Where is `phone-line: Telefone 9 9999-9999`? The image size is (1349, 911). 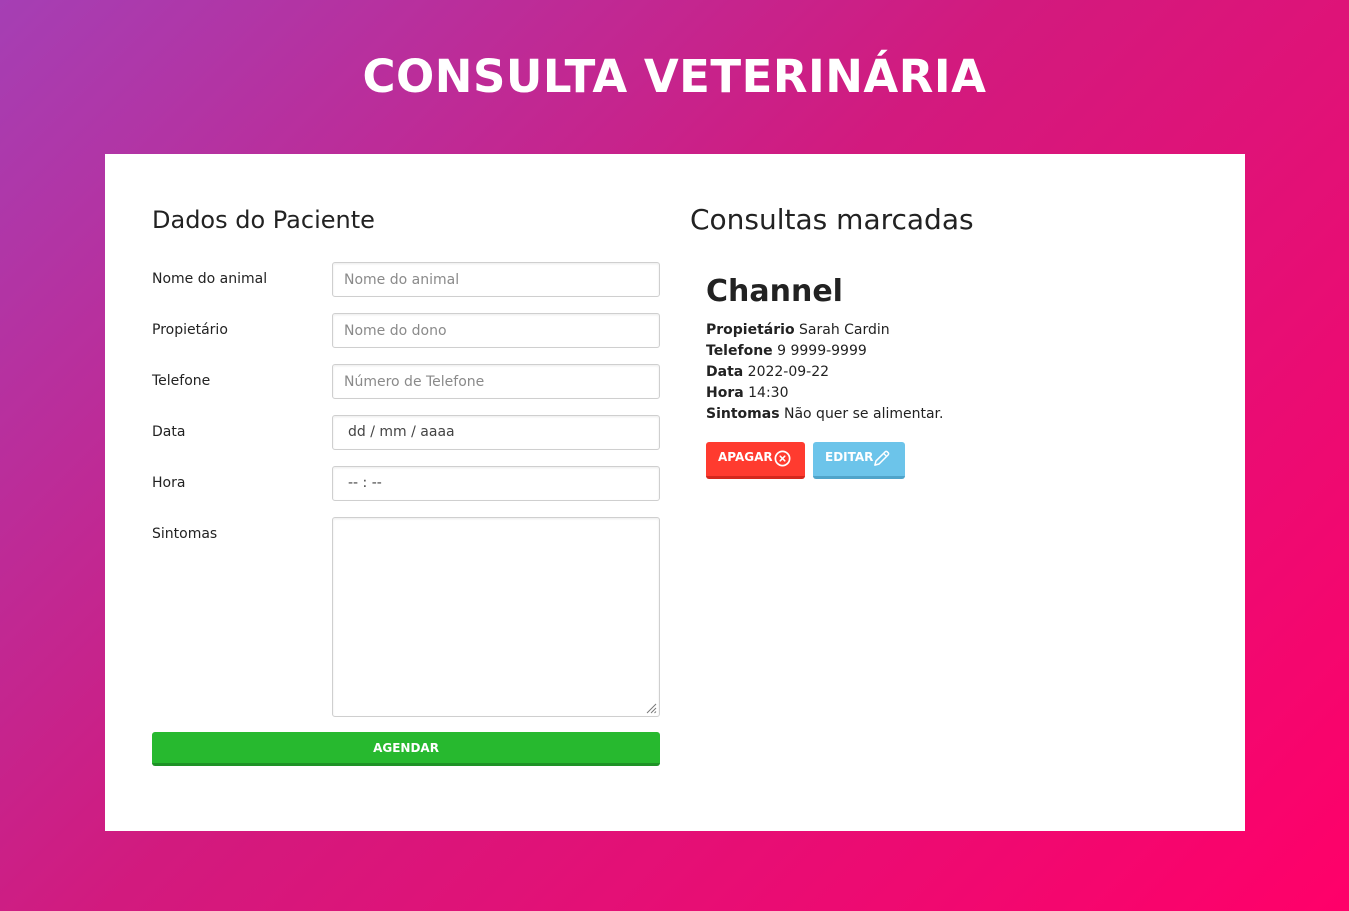 phone-line: Telefone 9 9999-9999 is located at coordinates (956, 351).